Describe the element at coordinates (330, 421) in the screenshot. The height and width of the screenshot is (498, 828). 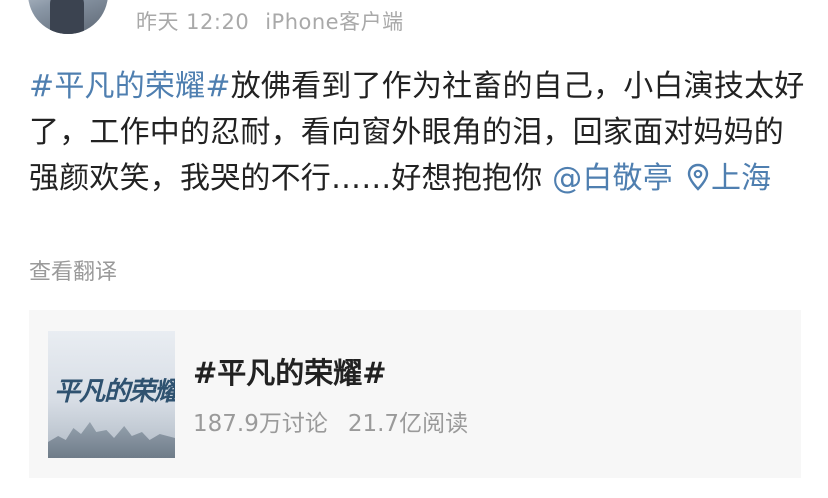
I see `topic-card-stats: 187.9万讨论 21.7亿阅读` at that location.